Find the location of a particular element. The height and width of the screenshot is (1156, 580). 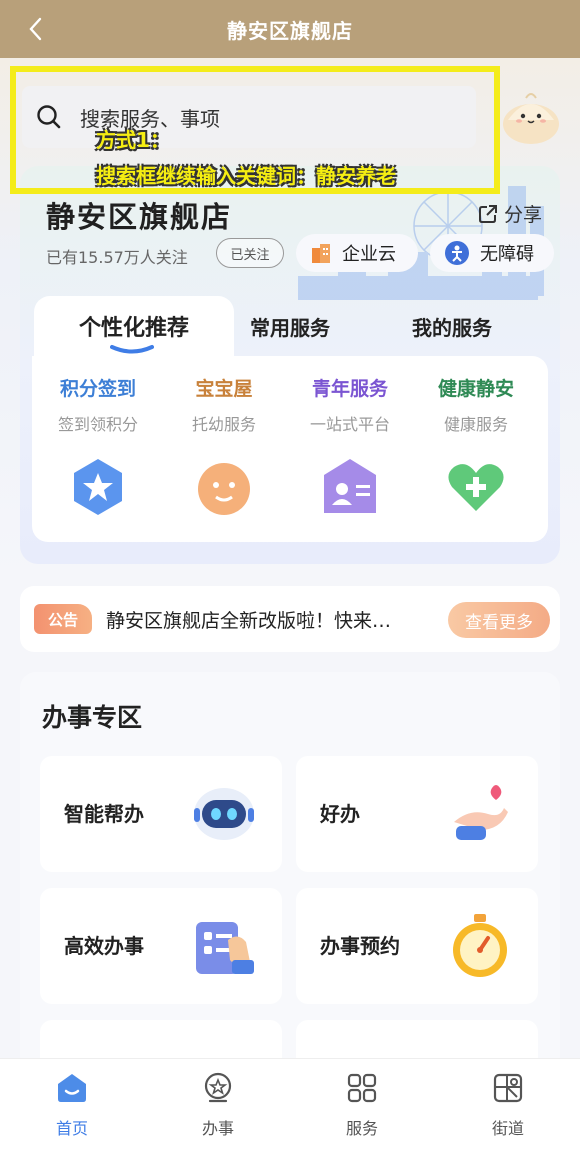

card-label: 办事预约 is located at coordinates (360, 946).